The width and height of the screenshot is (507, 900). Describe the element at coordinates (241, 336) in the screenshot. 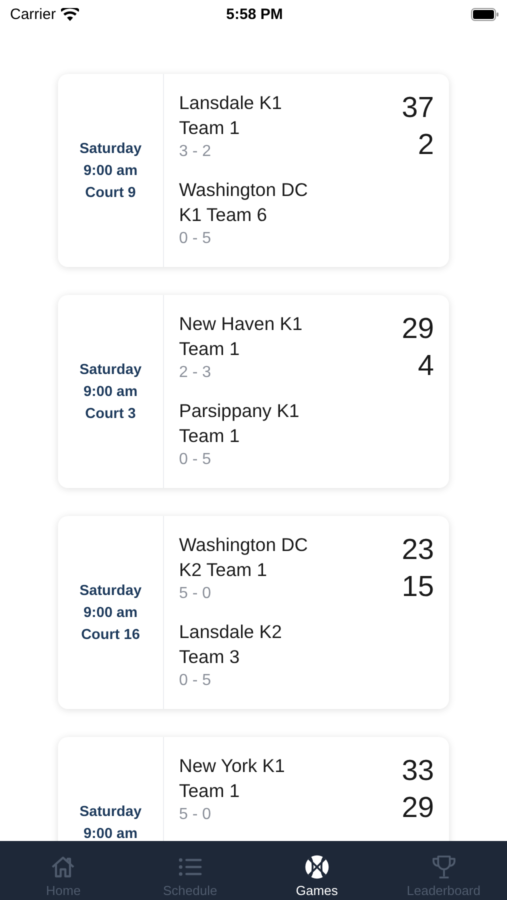

I see `team-name: New Haven K1 Team 1` at that location.